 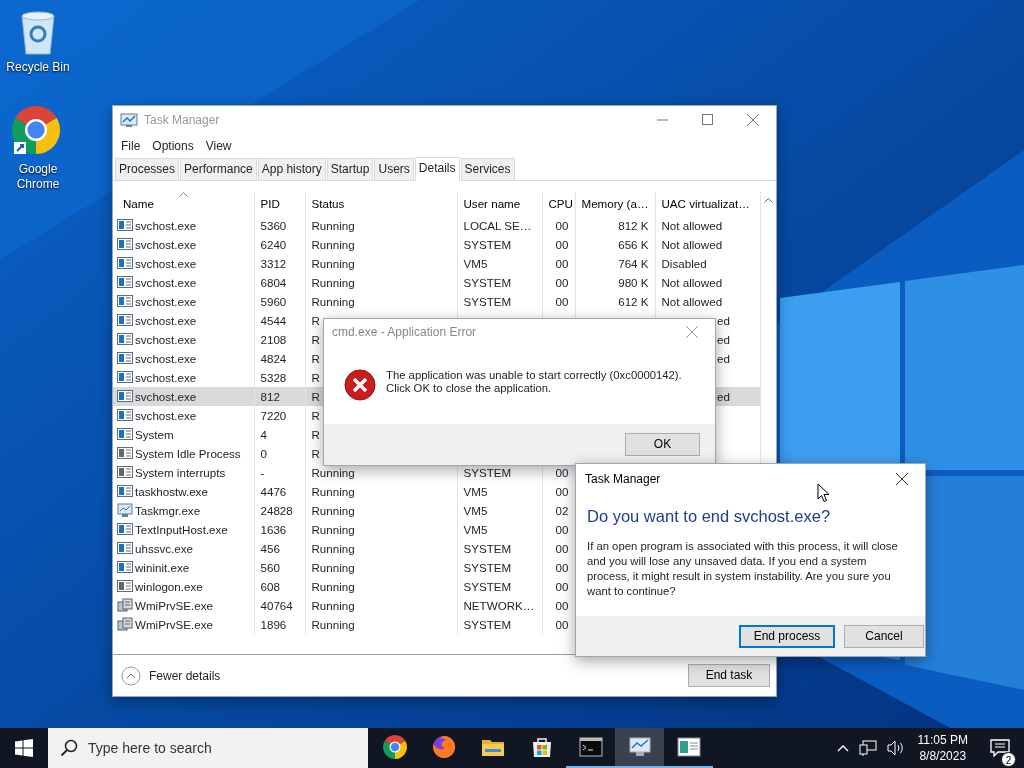 What do you see at coordinates (270, 586) in the screenshot?
I see `table-cell: 608` at bounding box center [270, 586].